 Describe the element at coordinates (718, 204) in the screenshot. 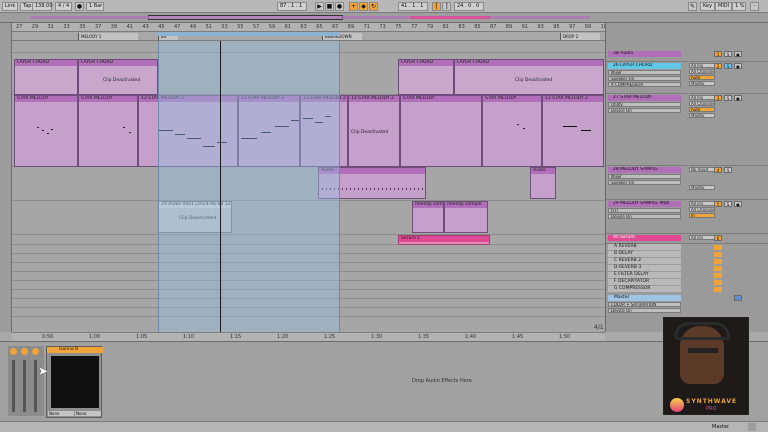

I see `activator-button: 5` at that location.